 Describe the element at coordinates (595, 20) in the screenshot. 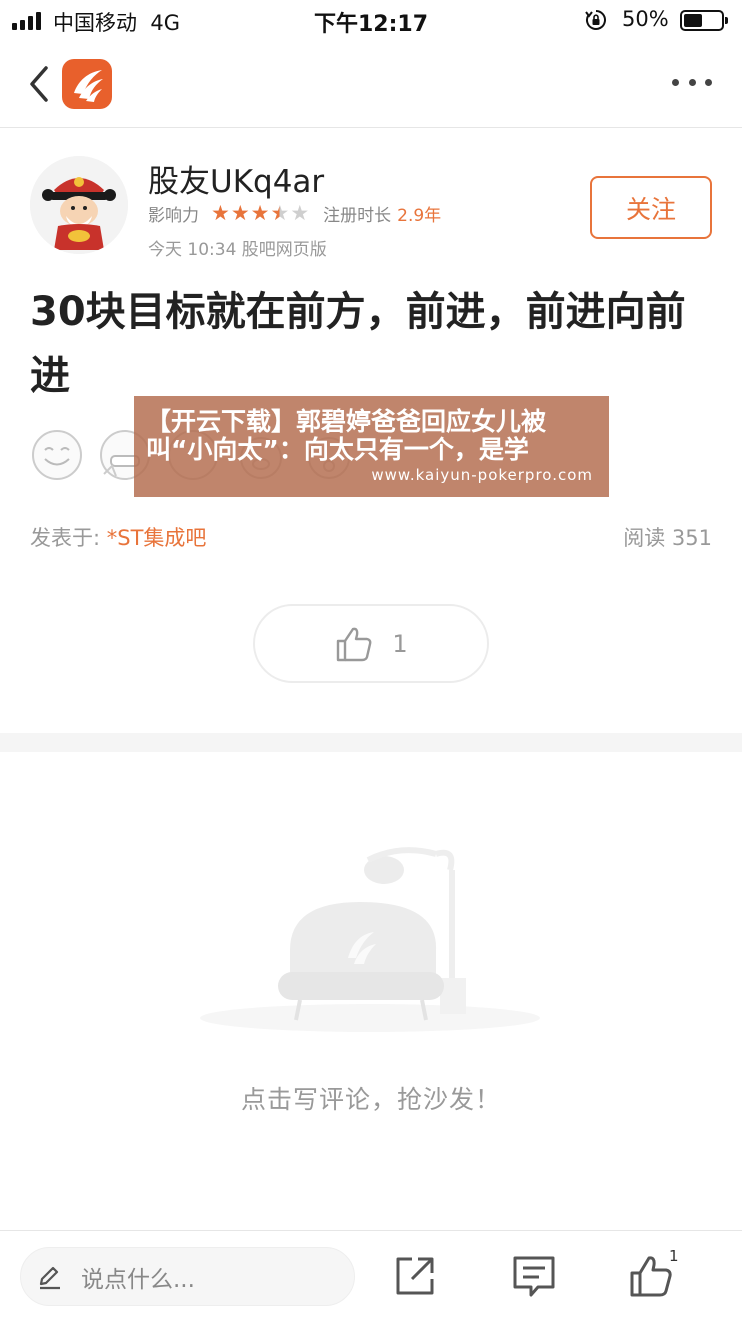

I see `rotation-lock-icon` at that location.